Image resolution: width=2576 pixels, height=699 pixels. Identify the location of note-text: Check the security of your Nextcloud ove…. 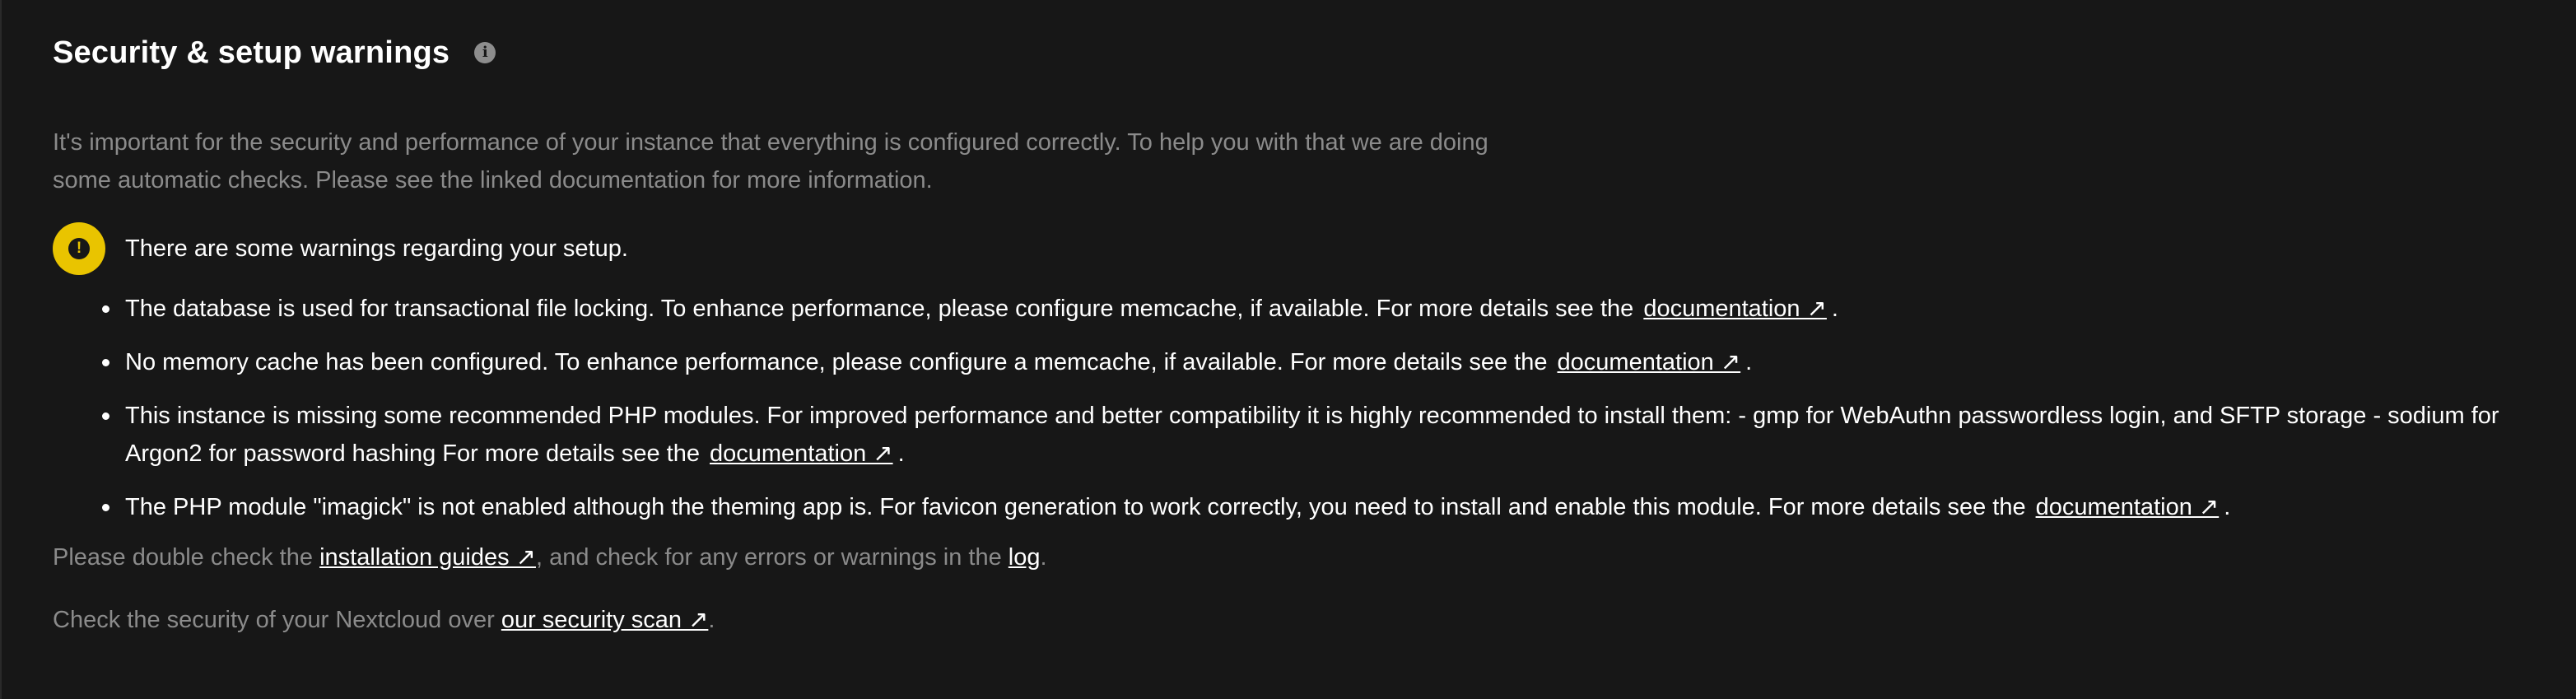
(277, 620).